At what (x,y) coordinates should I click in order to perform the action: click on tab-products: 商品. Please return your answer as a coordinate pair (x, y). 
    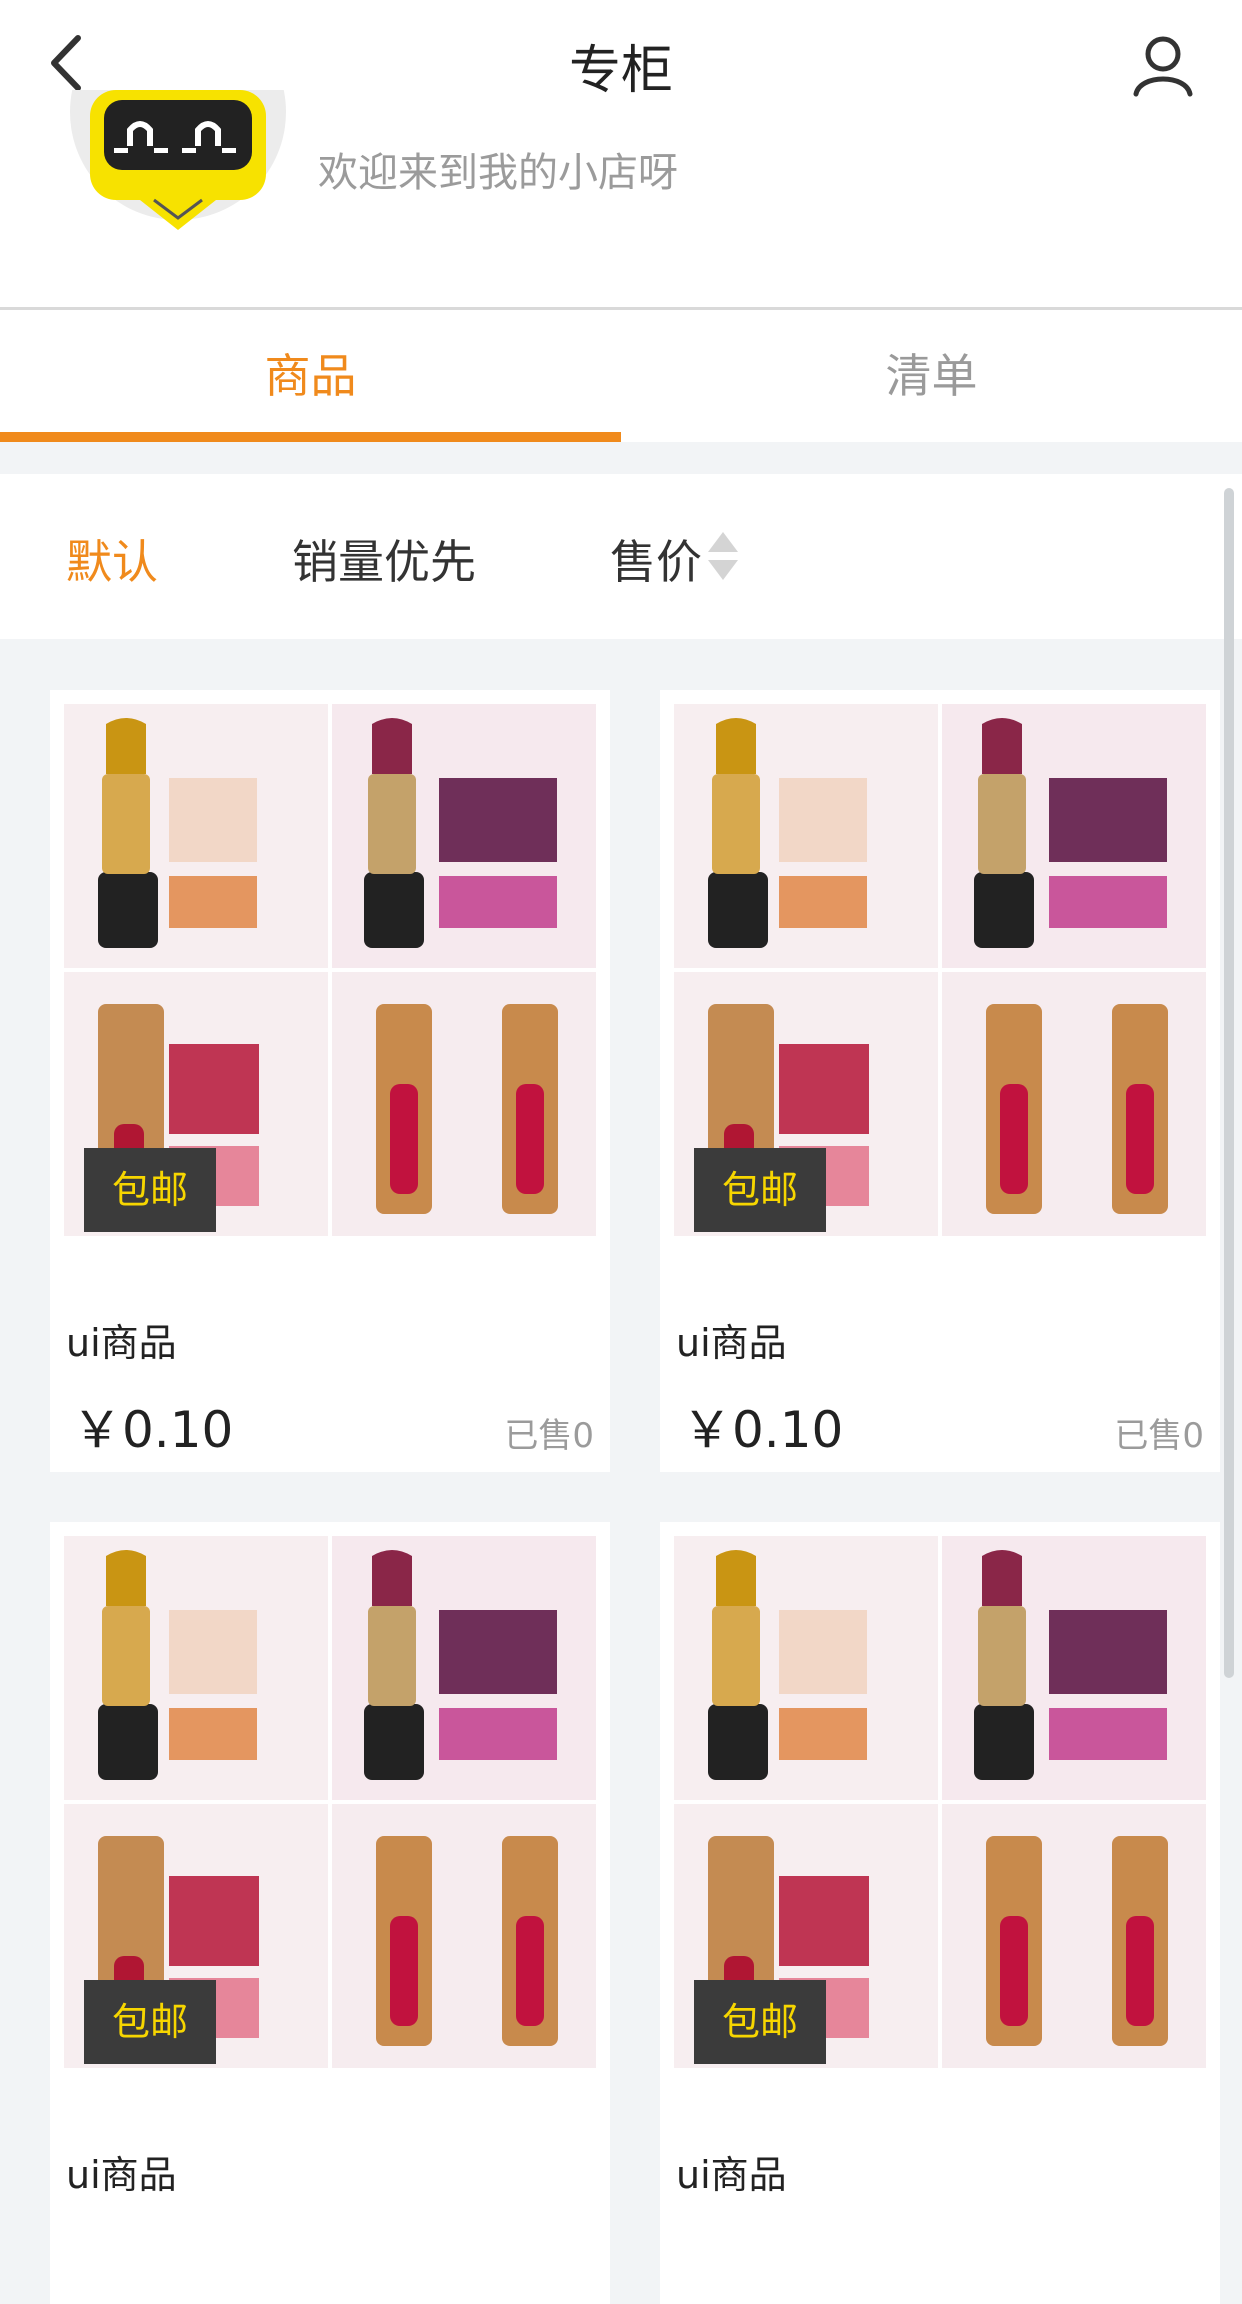
    Looking at the image, I should click on (310, 376).